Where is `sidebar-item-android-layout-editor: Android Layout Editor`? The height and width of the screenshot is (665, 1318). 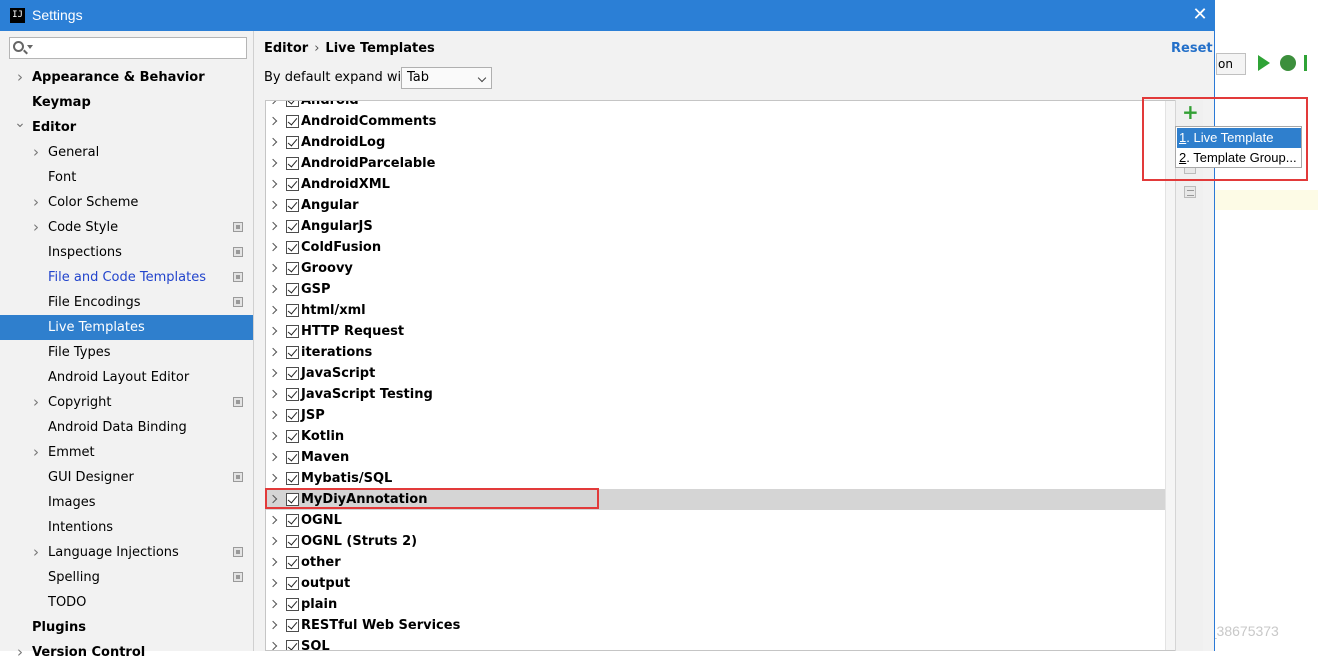 sidebar-item-android-layout-editor: Android Layout Editor is located at coordinates (126, 377).